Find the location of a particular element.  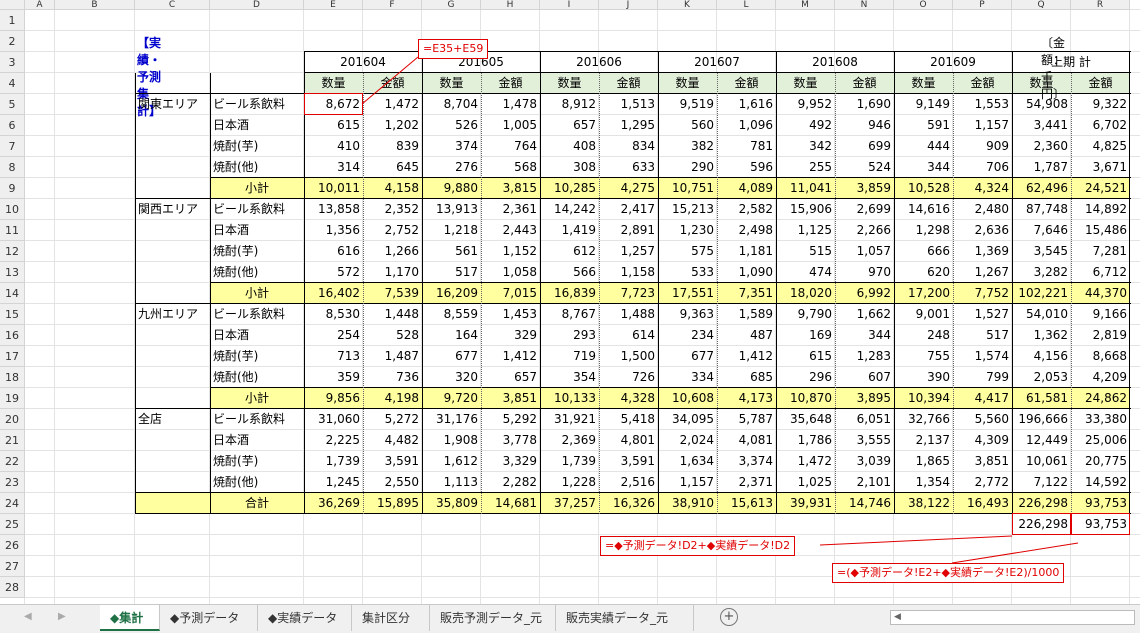

value-cell: 1,057 is located at coordinates (864, 251).